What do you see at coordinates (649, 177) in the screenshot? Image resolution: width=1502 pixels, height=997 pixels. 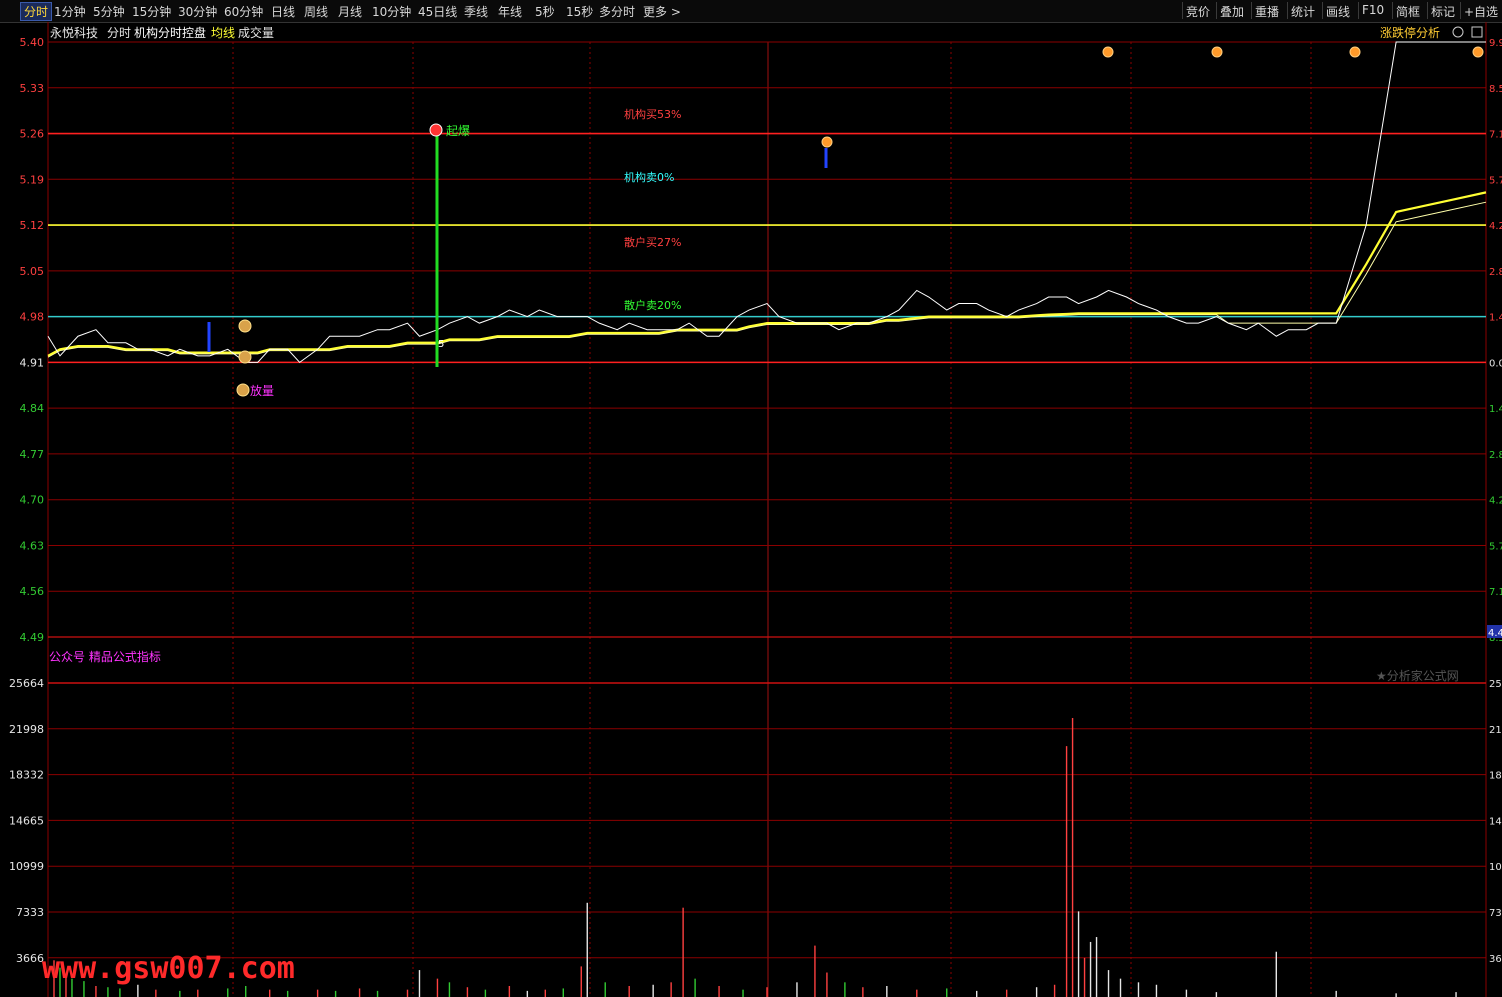 I see `inst-sell-label: 机构卖0%` at bounding box center [649, 177].